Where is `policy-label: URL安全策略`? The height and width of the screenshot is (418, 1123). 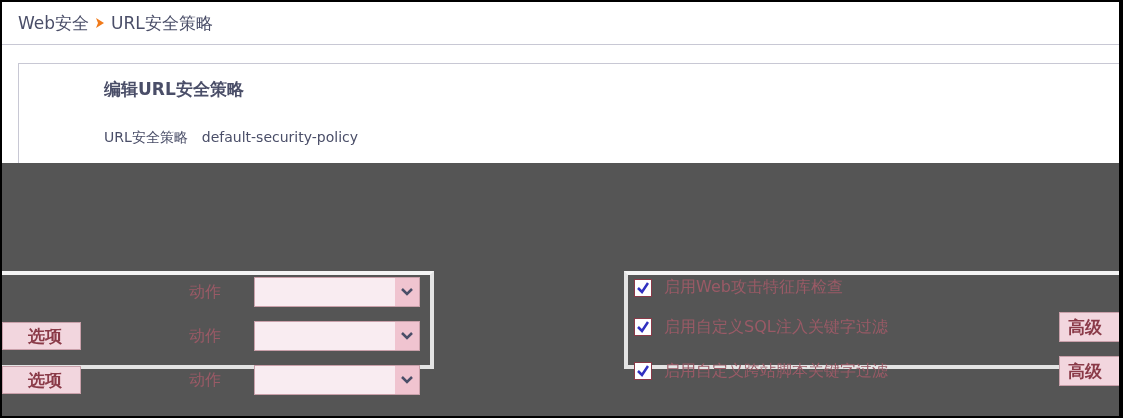
policy-label: URL安全策略 is located at coordinates (146, 138).